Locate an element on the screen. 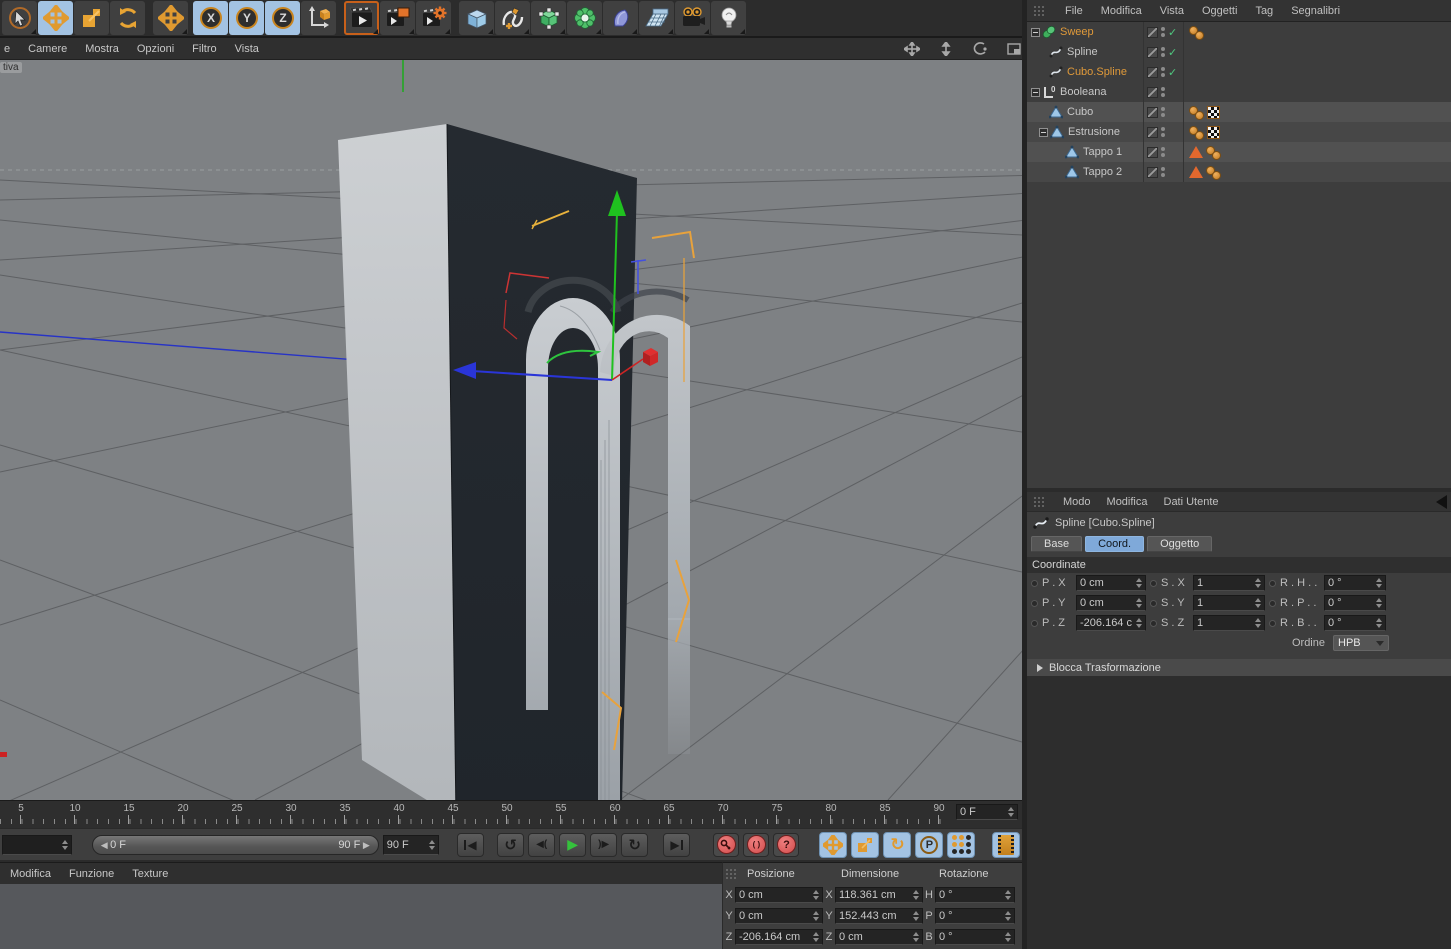  key-scale-icon is located at coordinates (865, 844).